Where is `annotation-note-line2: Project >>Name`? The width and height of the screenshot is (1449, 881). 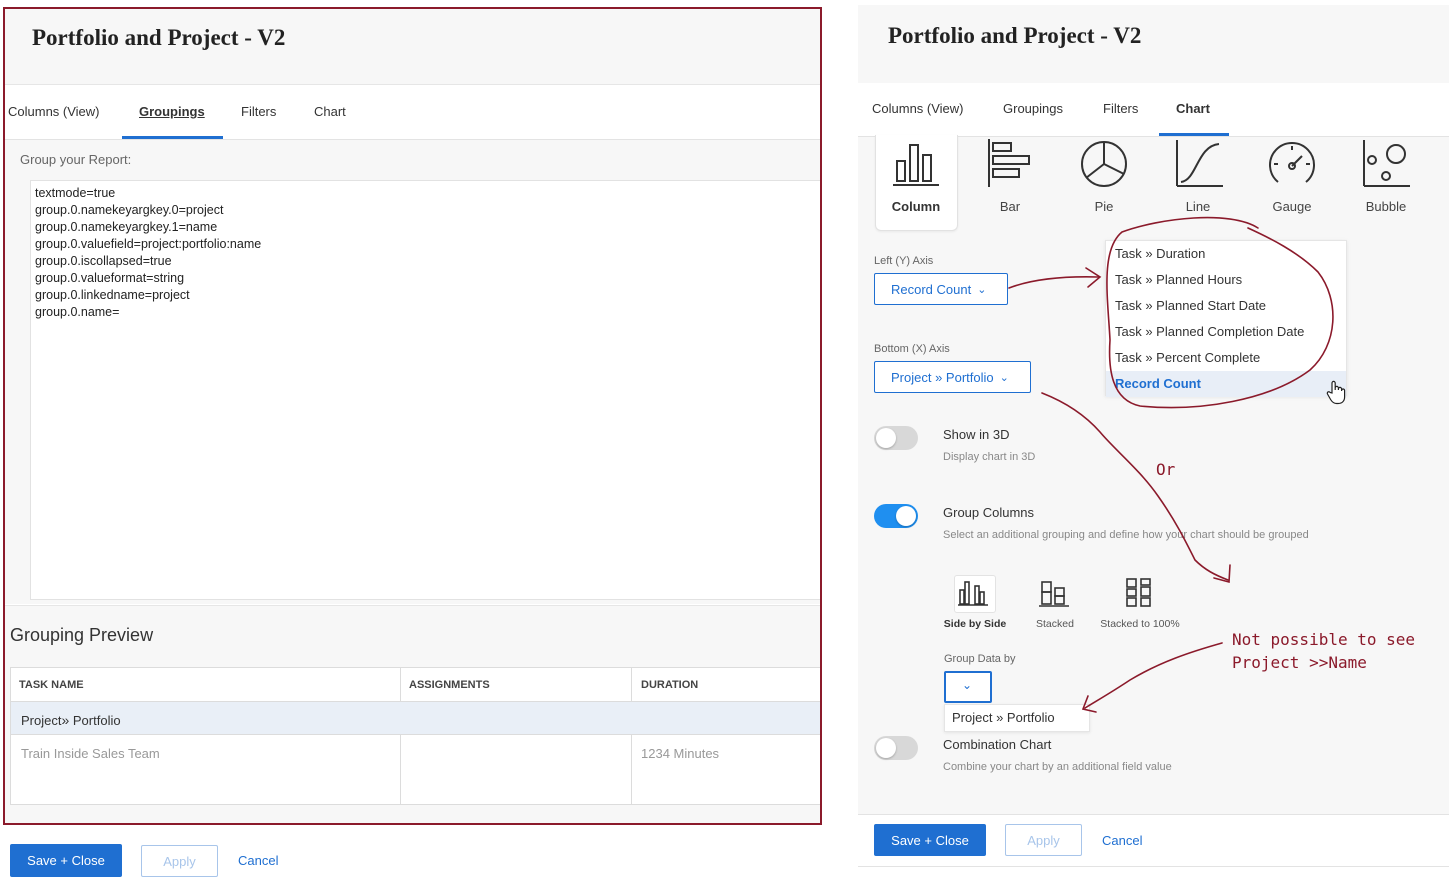
annotation-note-line2: Project >>Name is located at coordinates (1299, 662).